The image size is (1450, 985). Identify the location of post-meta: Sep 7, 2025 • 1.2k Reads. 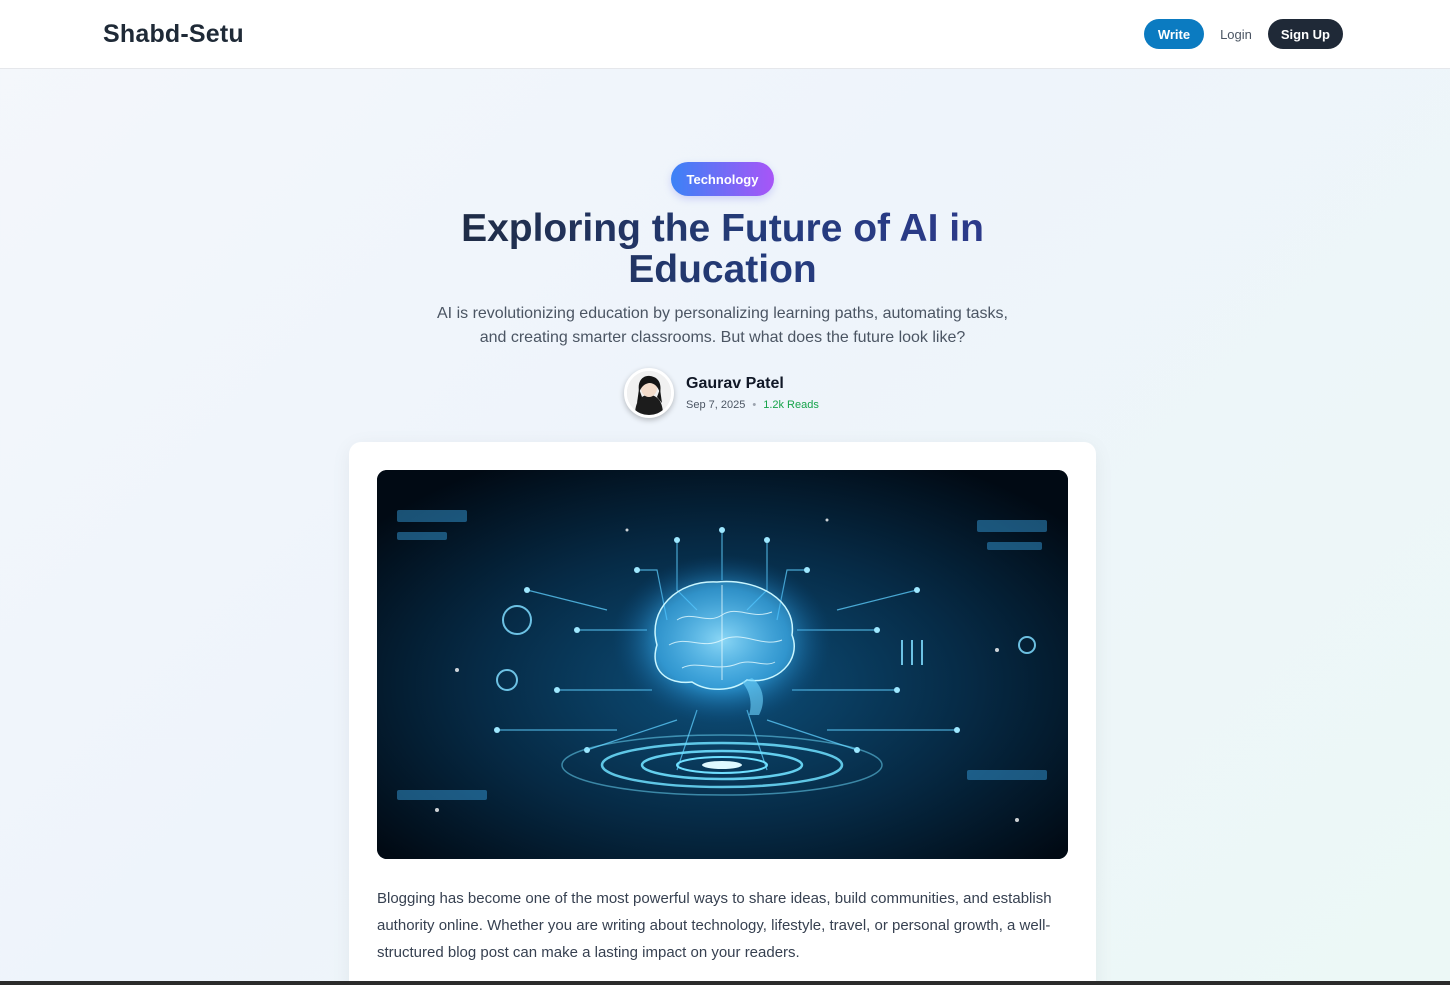
(752, 405).